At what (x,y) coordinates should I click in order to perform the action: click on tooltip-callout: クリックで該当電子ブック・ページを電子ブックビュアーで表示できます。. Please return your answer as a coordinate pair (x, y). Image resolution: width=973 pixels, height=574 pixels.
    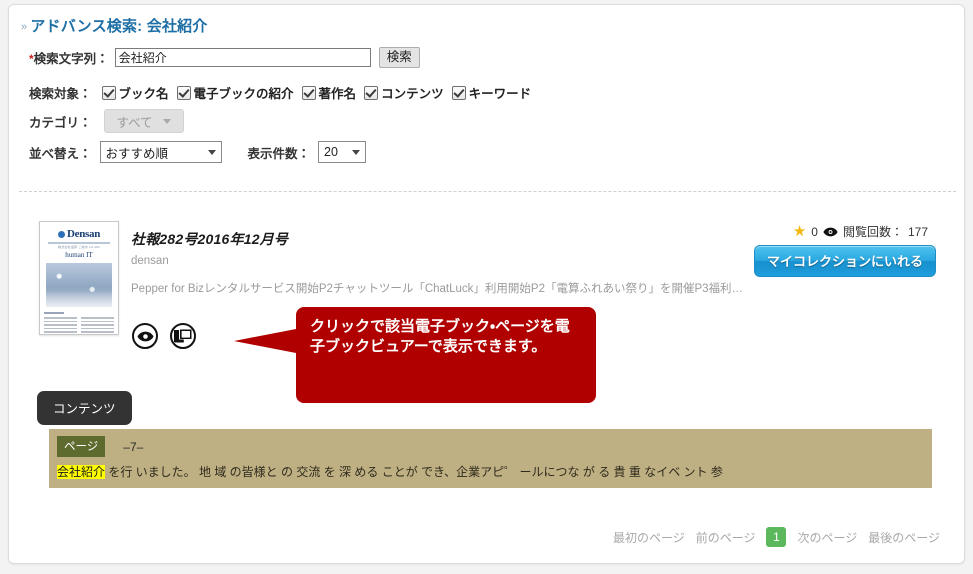
    Looking at the image, I should click on (415, 355).